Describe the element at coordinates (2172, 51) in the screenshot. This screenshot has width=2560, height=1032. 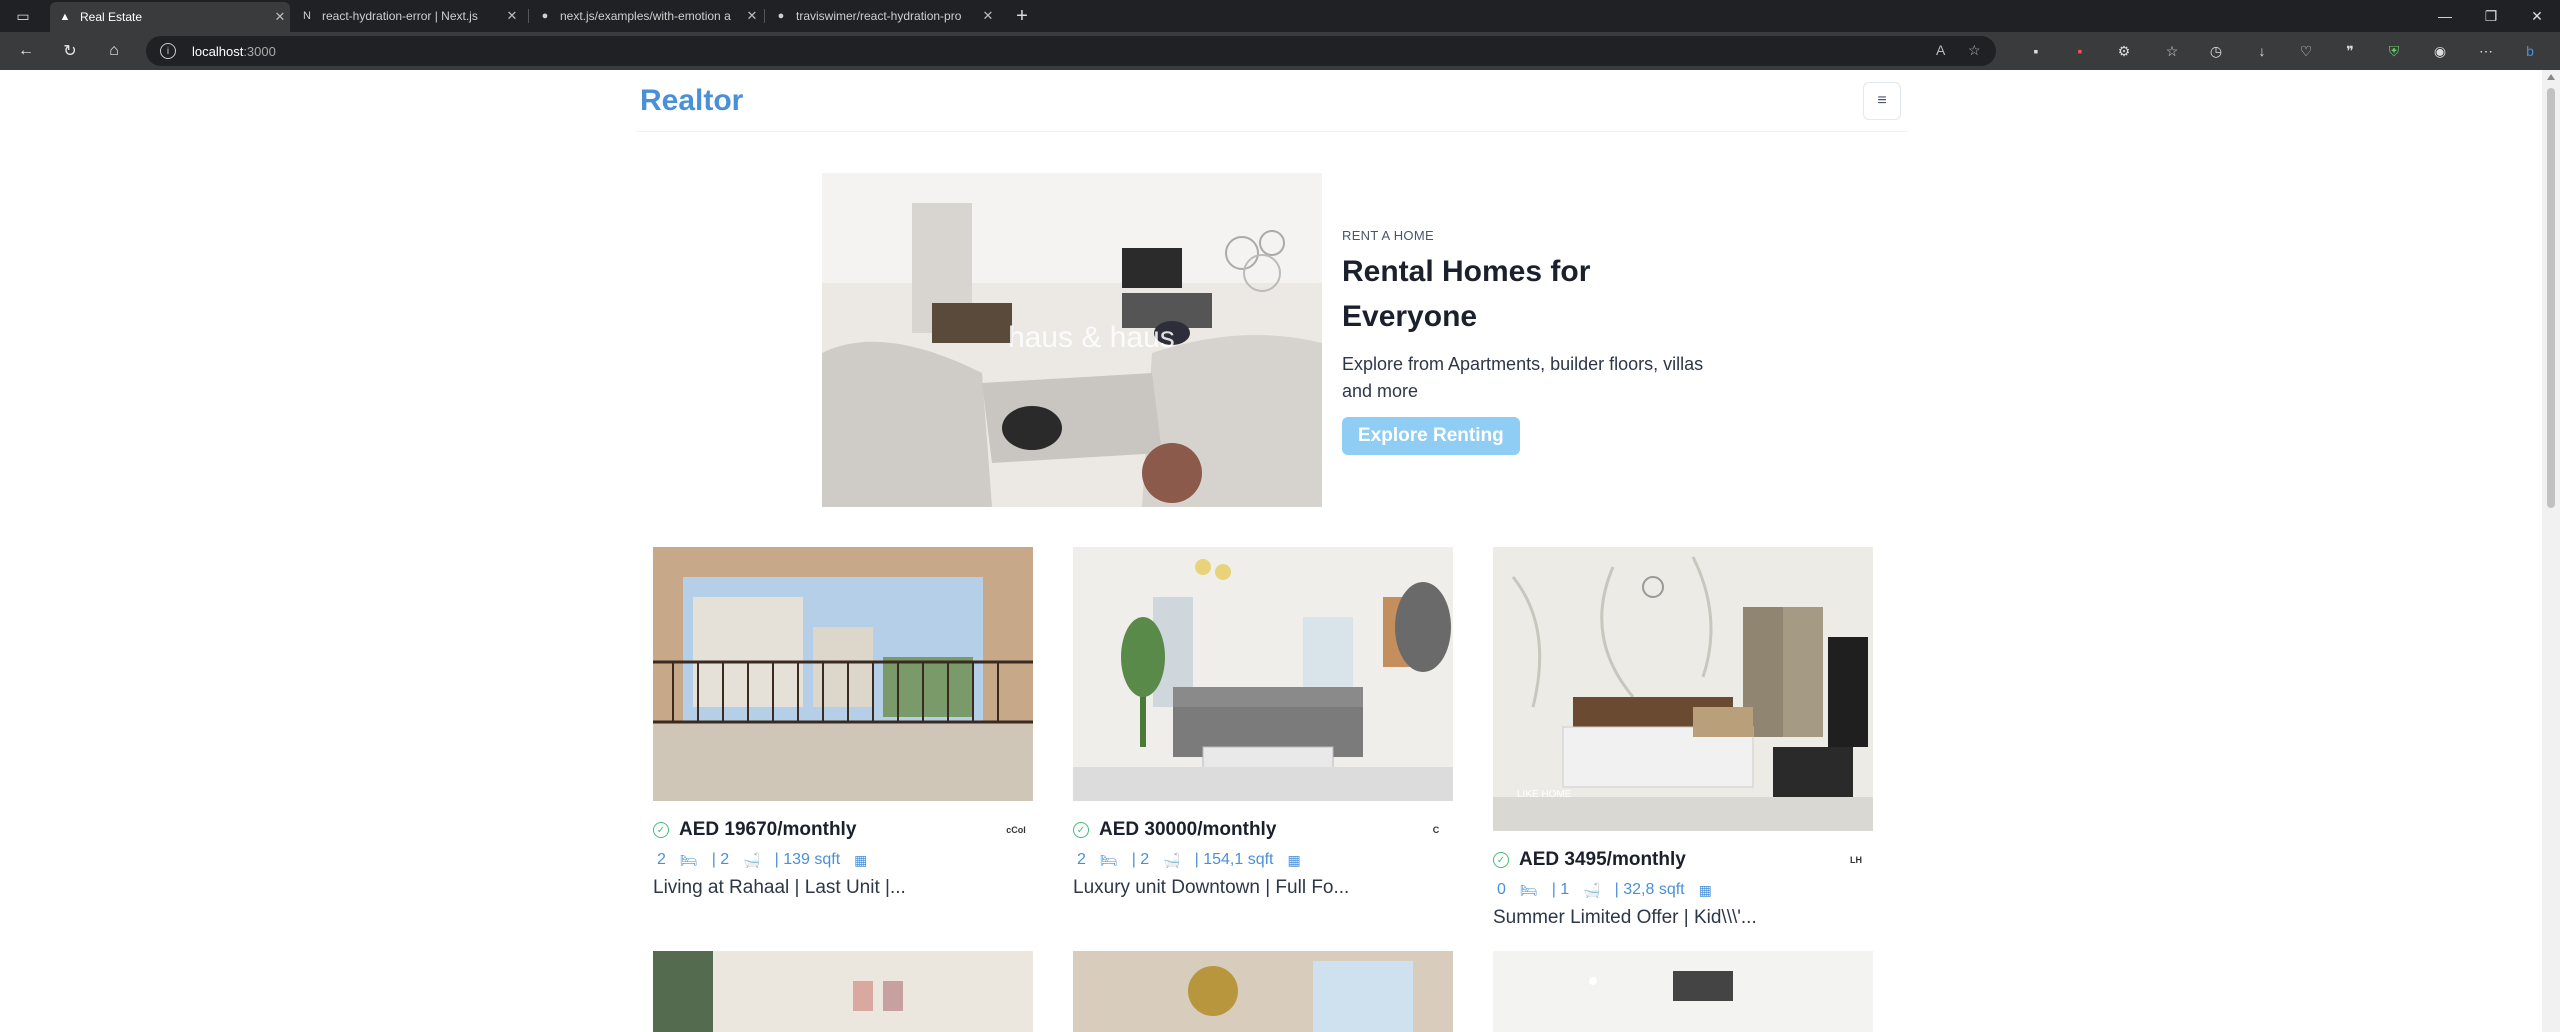
I see `favorites-icon: ☆` at that location.